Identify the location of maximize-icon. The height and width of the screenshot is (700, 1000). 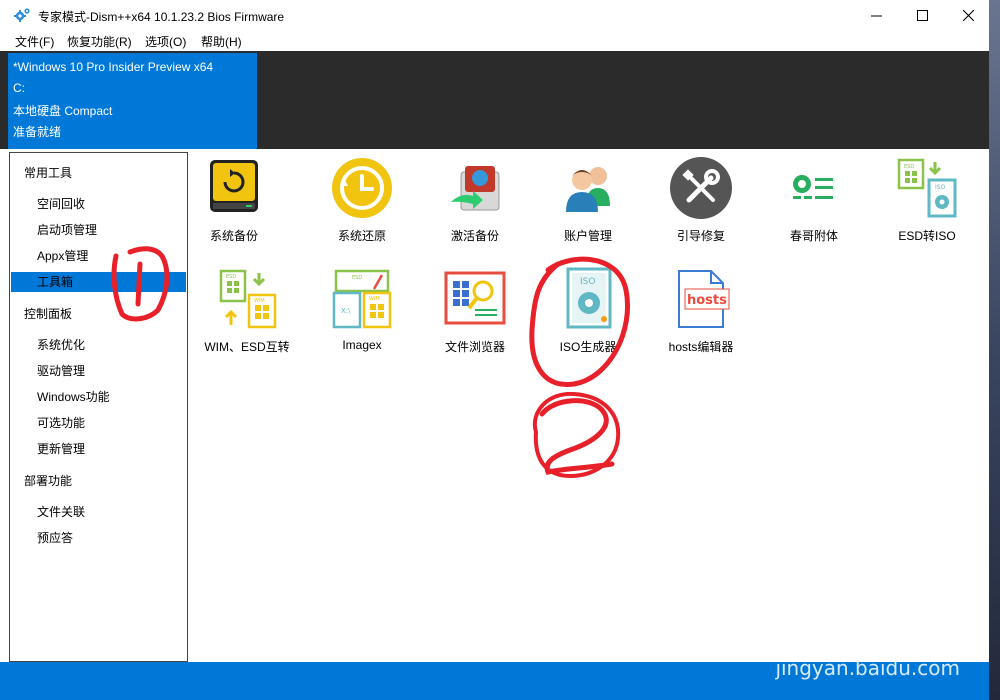
(922, 15).